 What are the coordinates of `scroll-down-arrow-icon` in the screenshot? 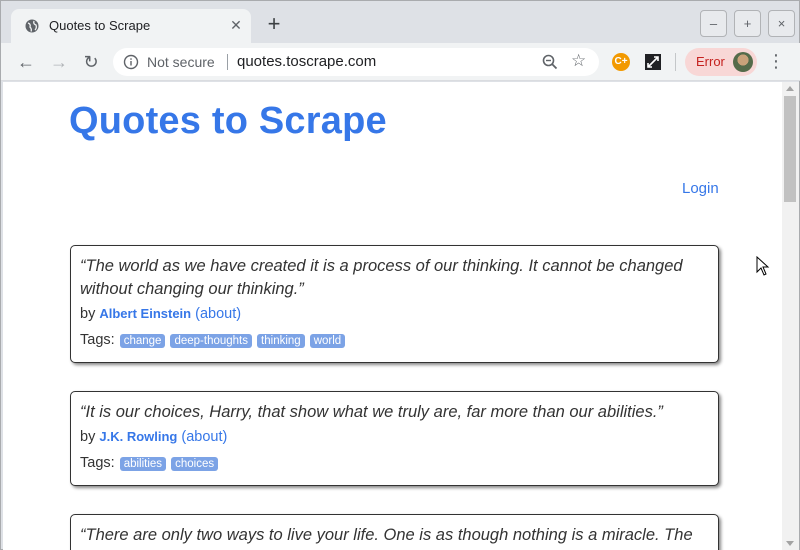 It's located at (790, 543).